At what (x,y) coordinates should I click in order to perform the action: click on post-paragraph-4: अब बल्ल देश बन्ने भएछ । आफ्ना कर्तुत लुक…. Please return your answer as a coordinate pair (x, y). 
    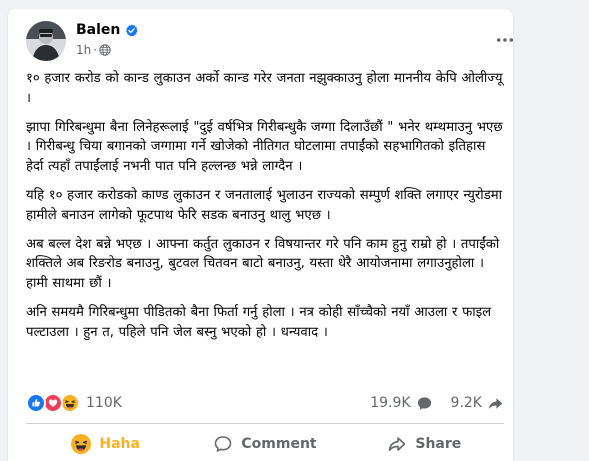
    Looking at the image, I should click on (263, 263).